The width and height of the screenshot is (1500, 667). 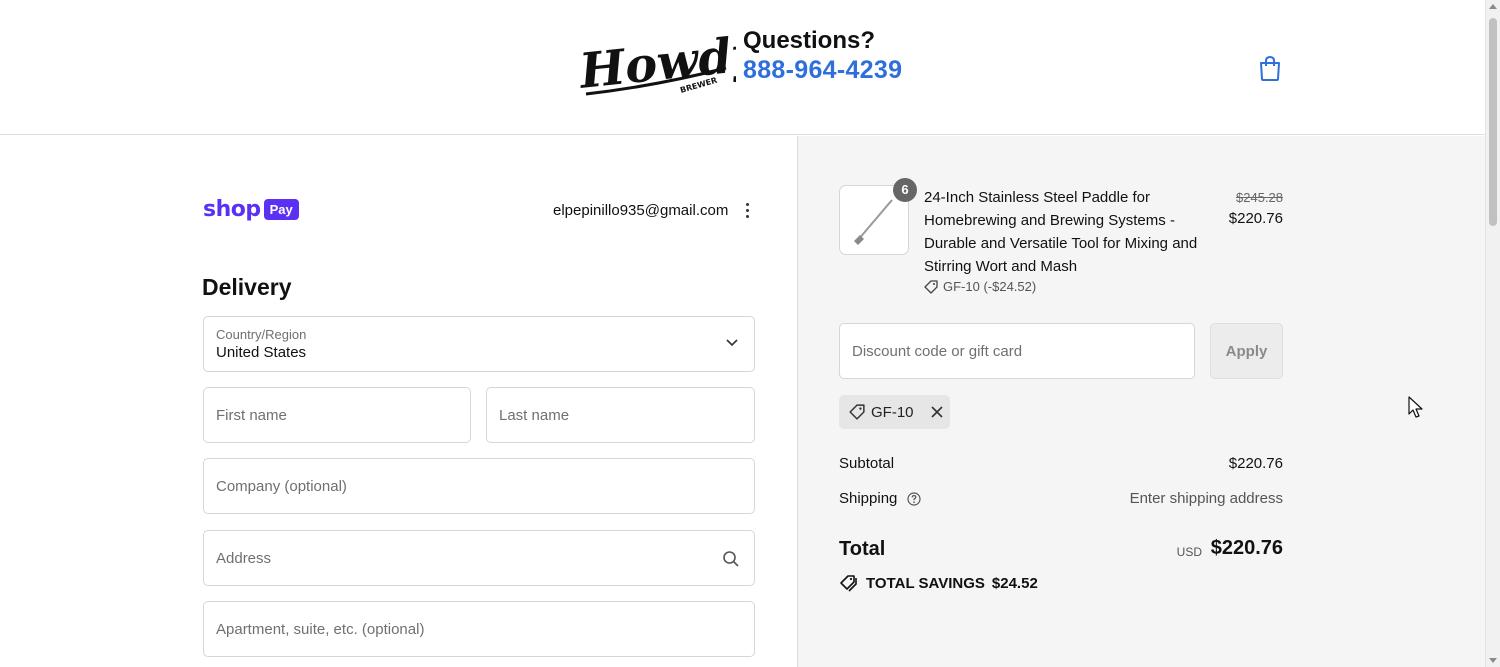 I want to click on scroll-down-arrow-icon, so click(x=1493, y=660).